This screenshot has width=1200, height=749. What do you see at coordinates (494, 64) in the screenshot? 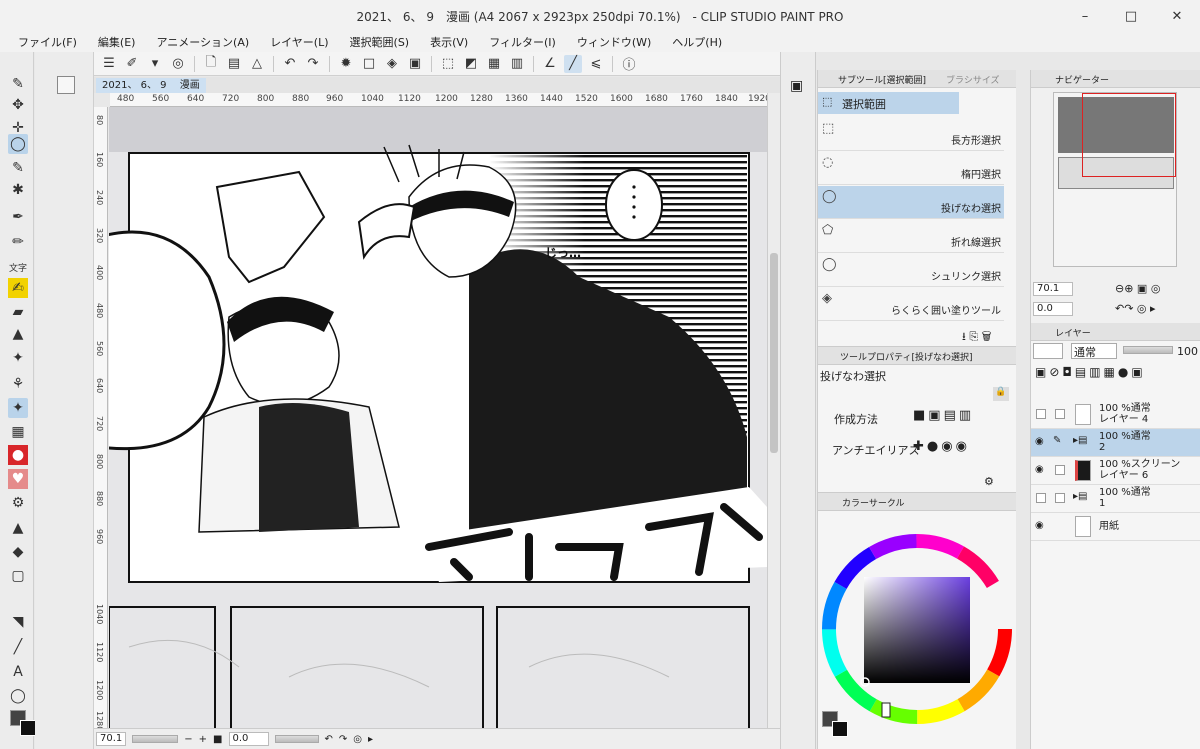
I see `expand-icon: ▦` at bounding box center [494, 64].